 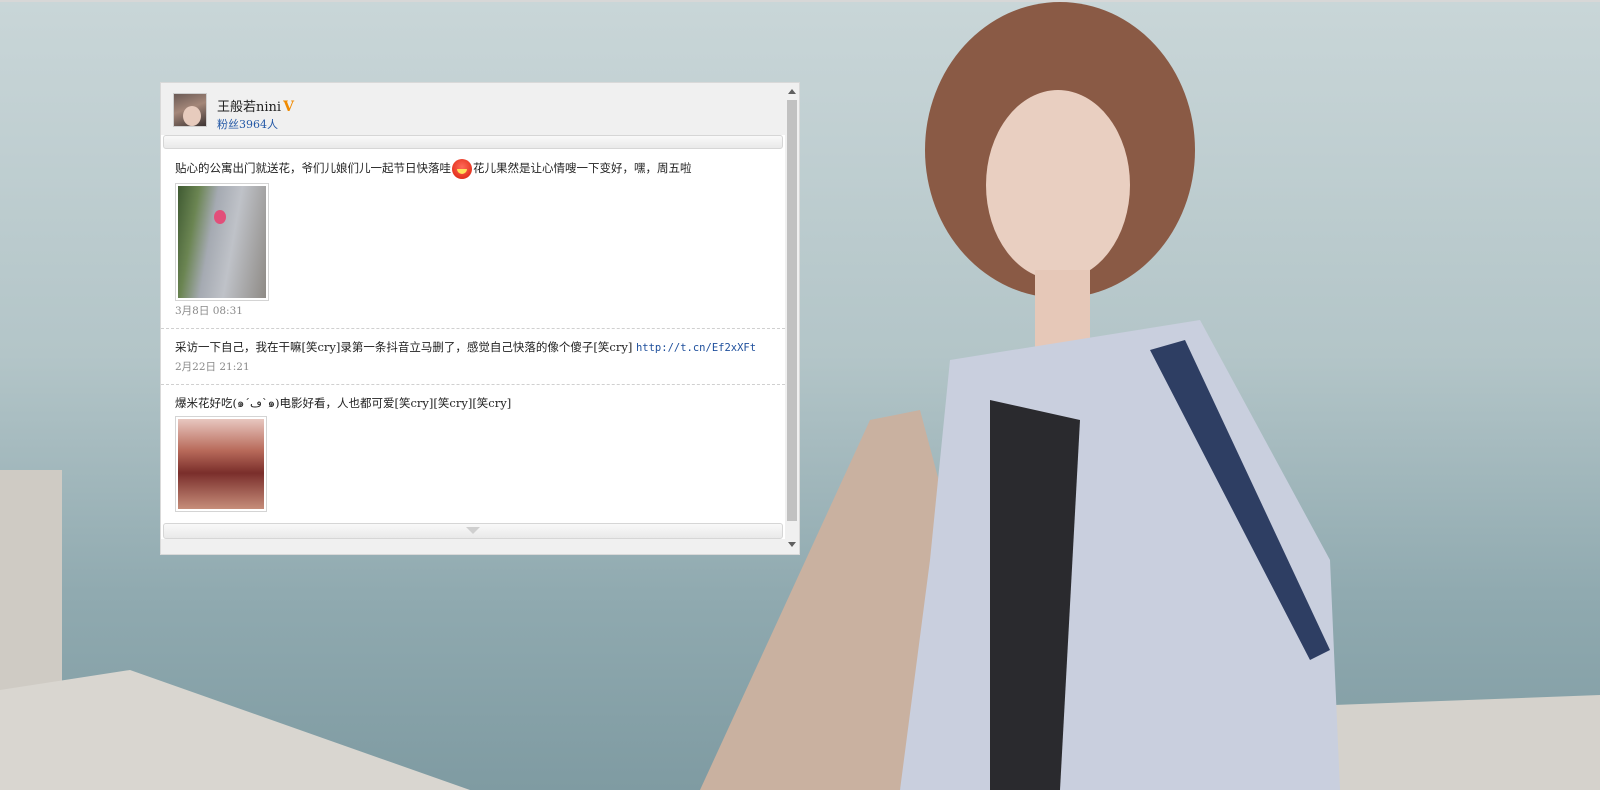 I want to click on laughing-face-icon, so click(x=462, y=169).